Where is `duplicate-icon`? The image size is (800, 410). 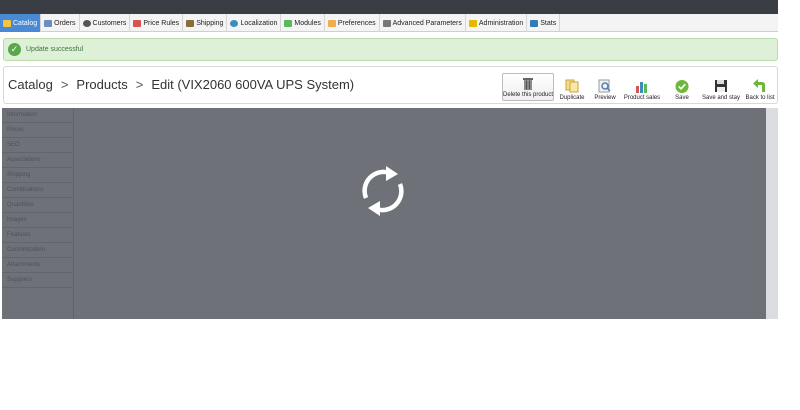
duplicate-icon is located at coordinates (572, 86).